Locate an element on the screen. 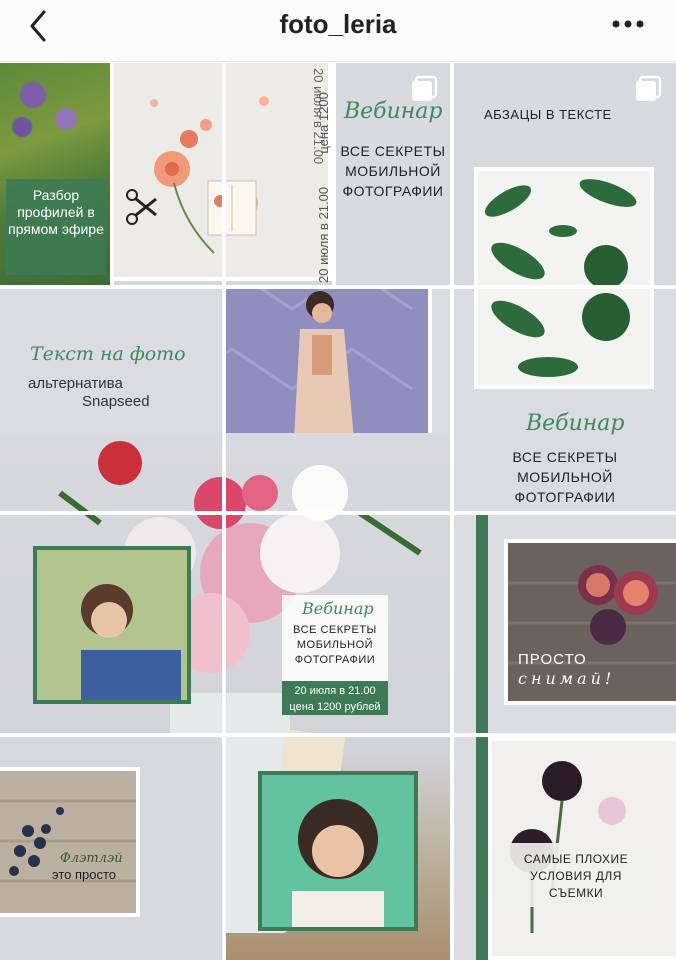 The image size is (676, 960). vertical-price-text: цена 1200 is located at coordinates (323, 123).